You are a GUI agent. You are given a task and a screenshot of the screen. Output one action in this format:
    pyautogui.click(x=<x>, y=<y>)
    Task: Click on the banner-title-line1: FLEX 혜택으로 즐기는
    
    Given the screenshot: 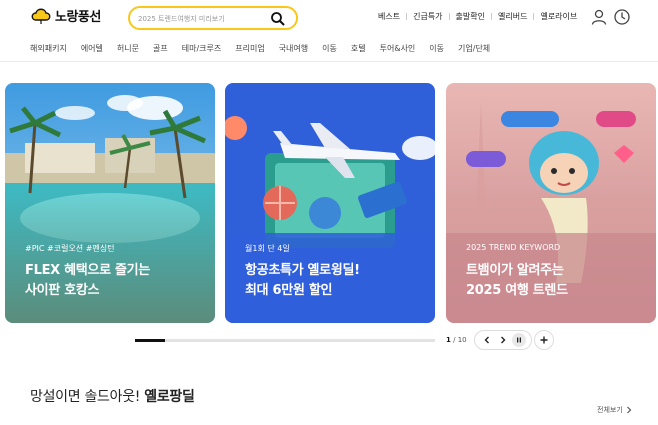 What is the action you would take?
    pyautogui.click(x=87, y=270)
    